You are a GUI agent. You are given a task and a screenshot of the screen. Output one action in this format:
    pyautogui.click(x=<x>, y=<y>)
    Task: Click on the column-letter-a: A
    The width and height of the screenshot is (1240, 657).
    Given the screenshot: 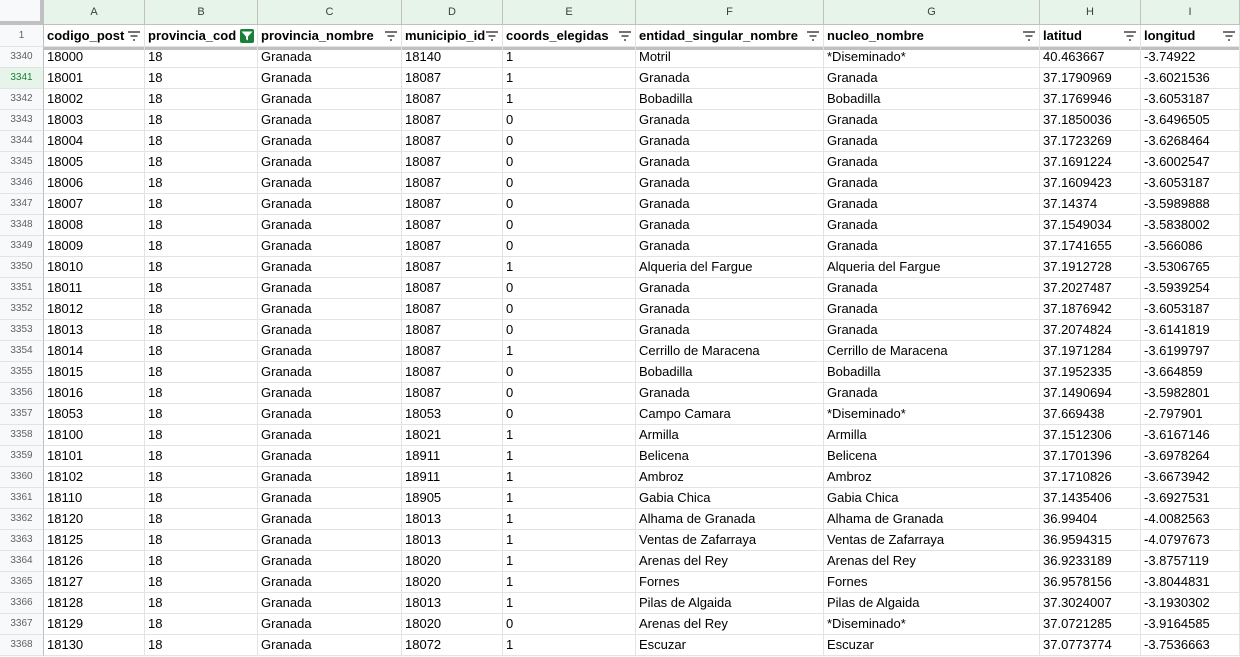 What is the action you would take?
    pyautogui.click(x=94, y=12)
    